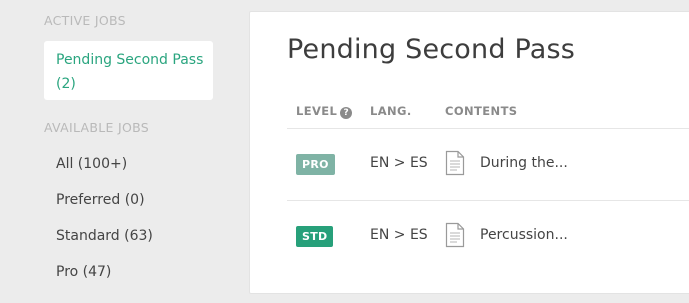 Image resolution: width=689 pixels, height=303 pixels. I want to click on sidebar-item-standard: Standard (63), so click(104, 236).